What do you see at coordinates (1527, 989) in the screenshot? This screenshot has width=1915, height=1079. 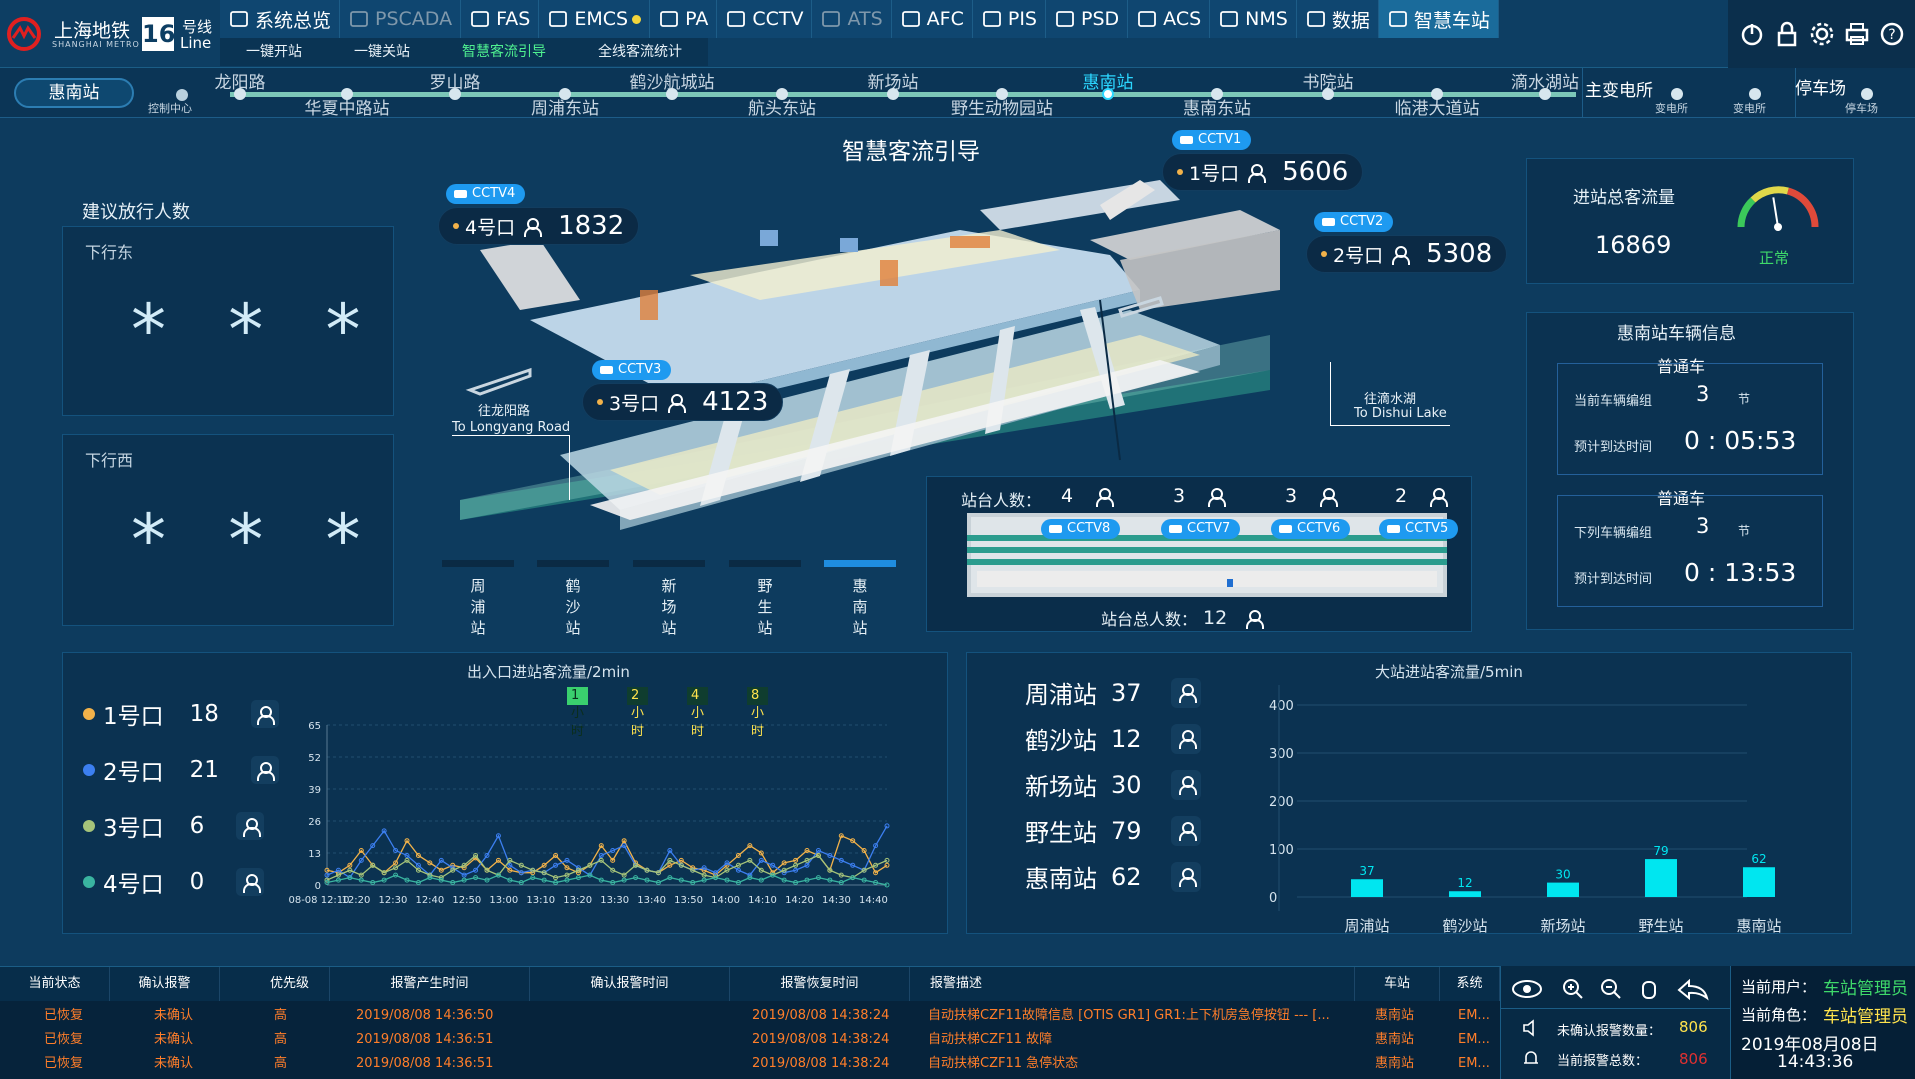 I see `eye-icon` at bounding box center [1527, 989].